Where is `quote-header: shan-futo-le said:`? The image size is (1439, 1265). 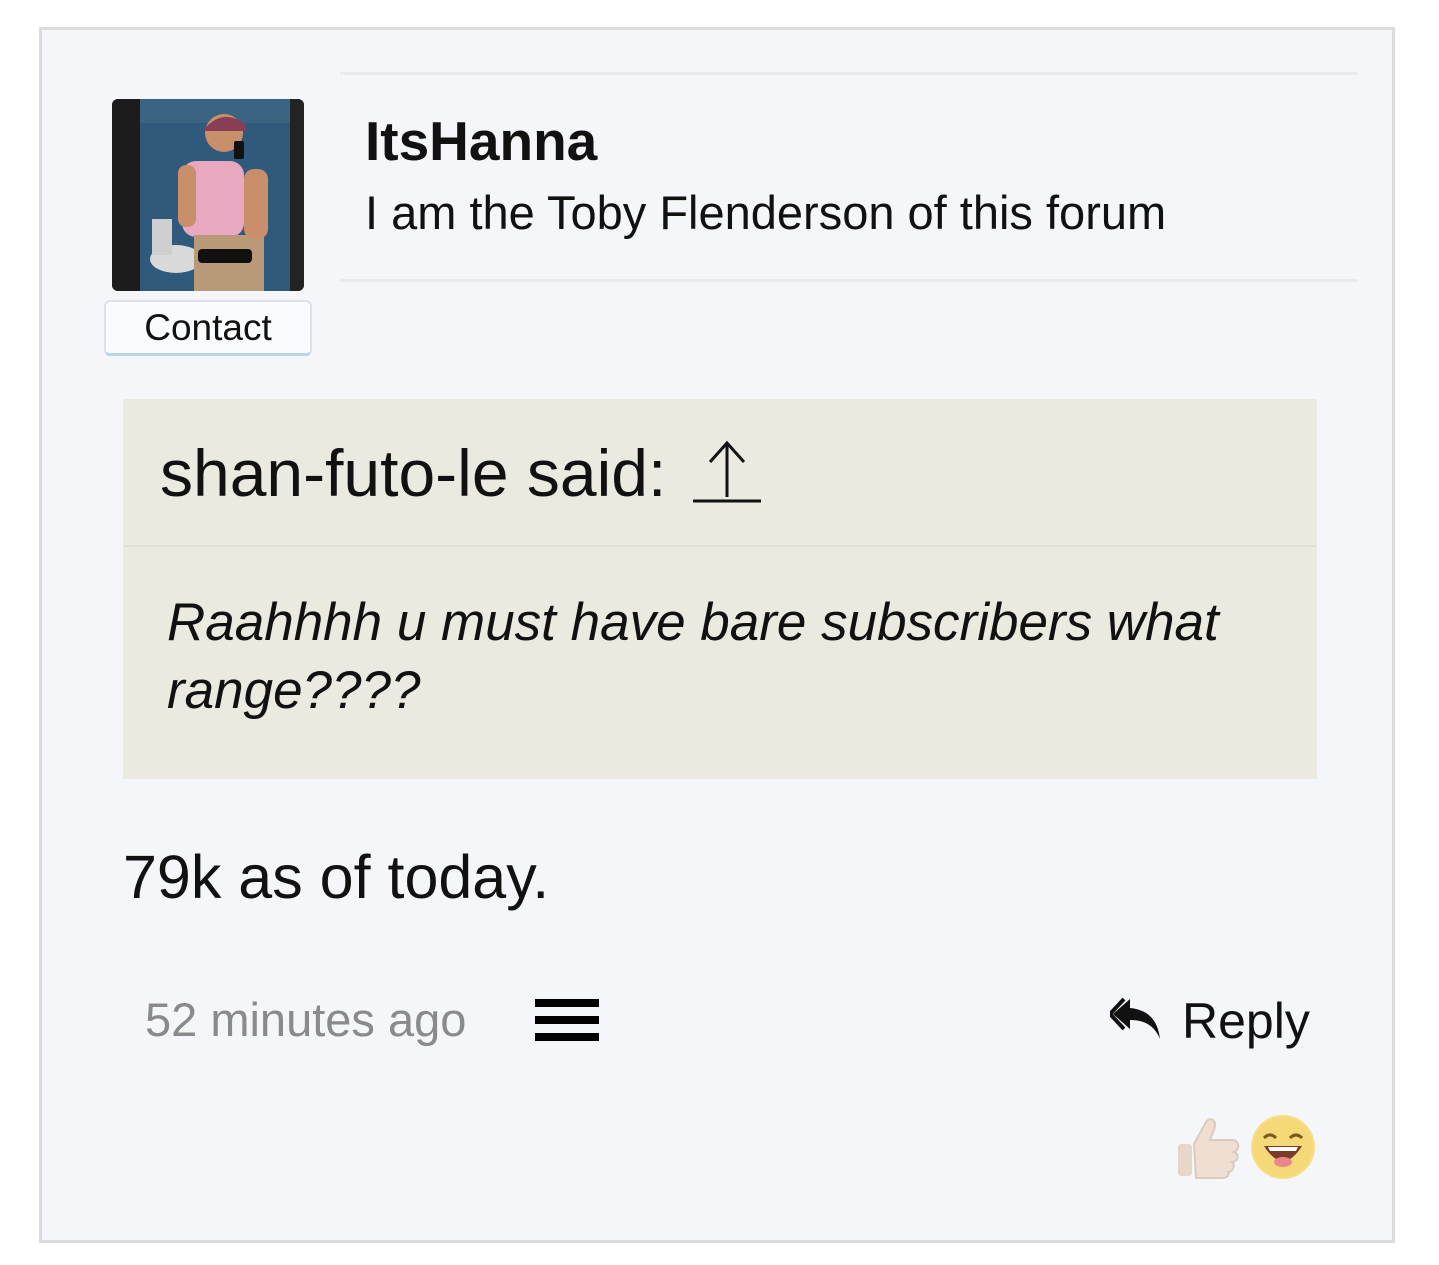
quote-header: shan-futo-le said: is located at coordinates (720, 473).